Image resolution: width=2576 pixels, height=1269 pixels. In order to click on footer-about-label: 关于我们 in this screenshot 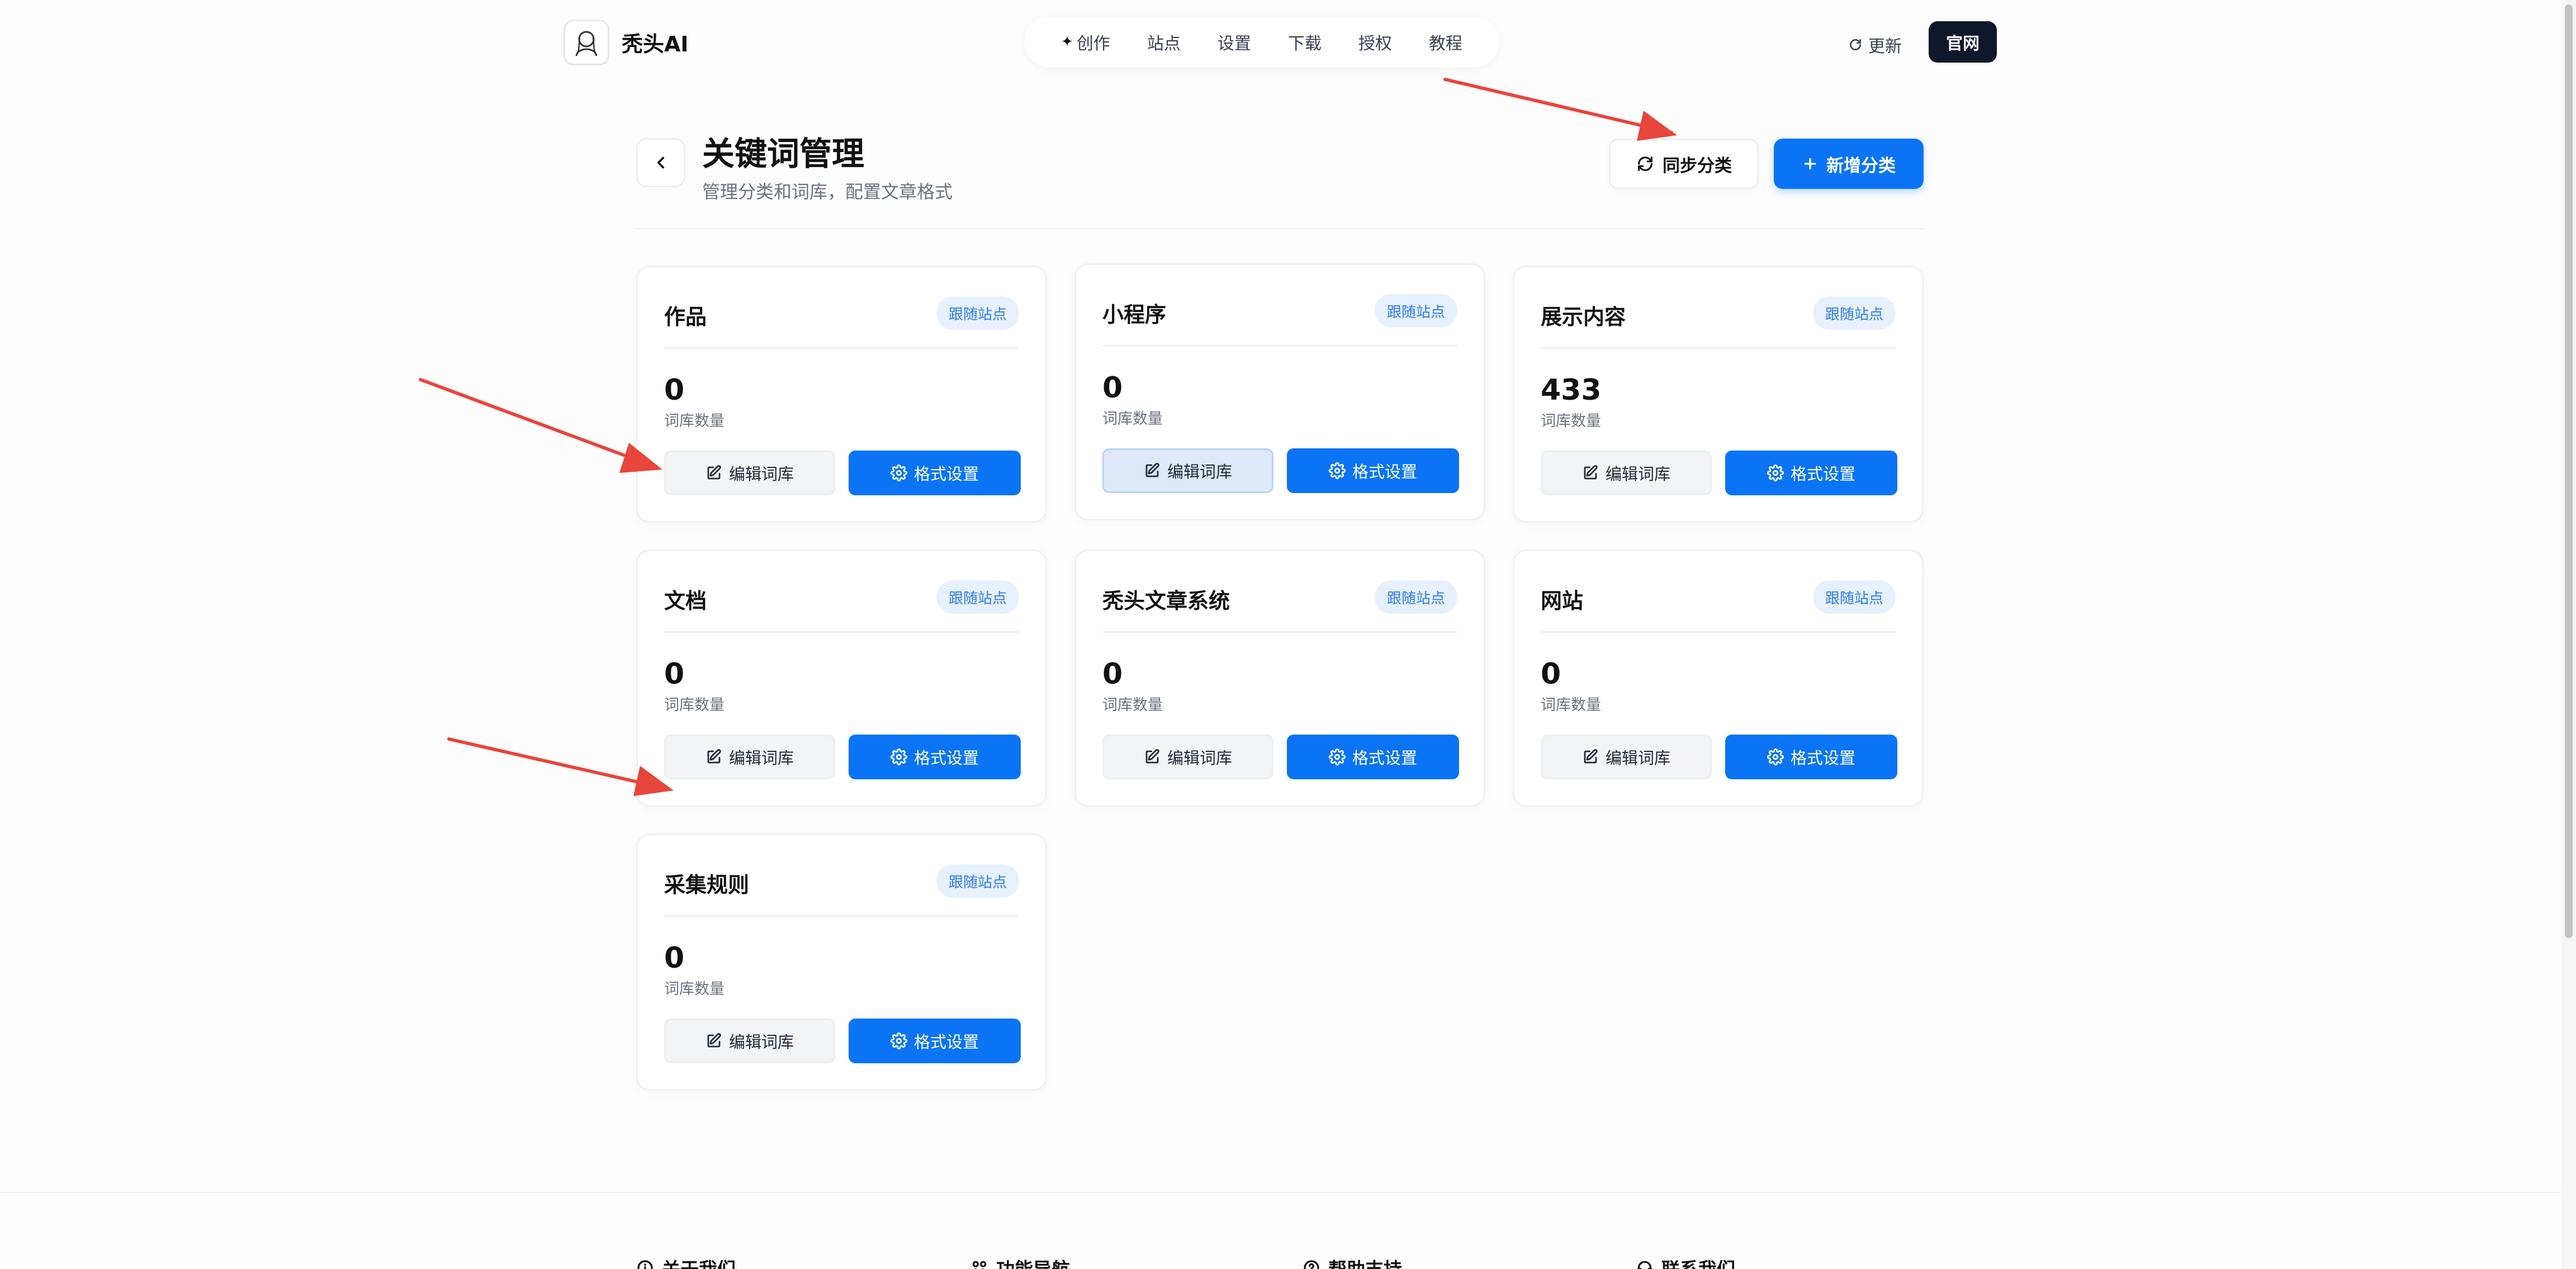, I will do `click(699, 1261)`.